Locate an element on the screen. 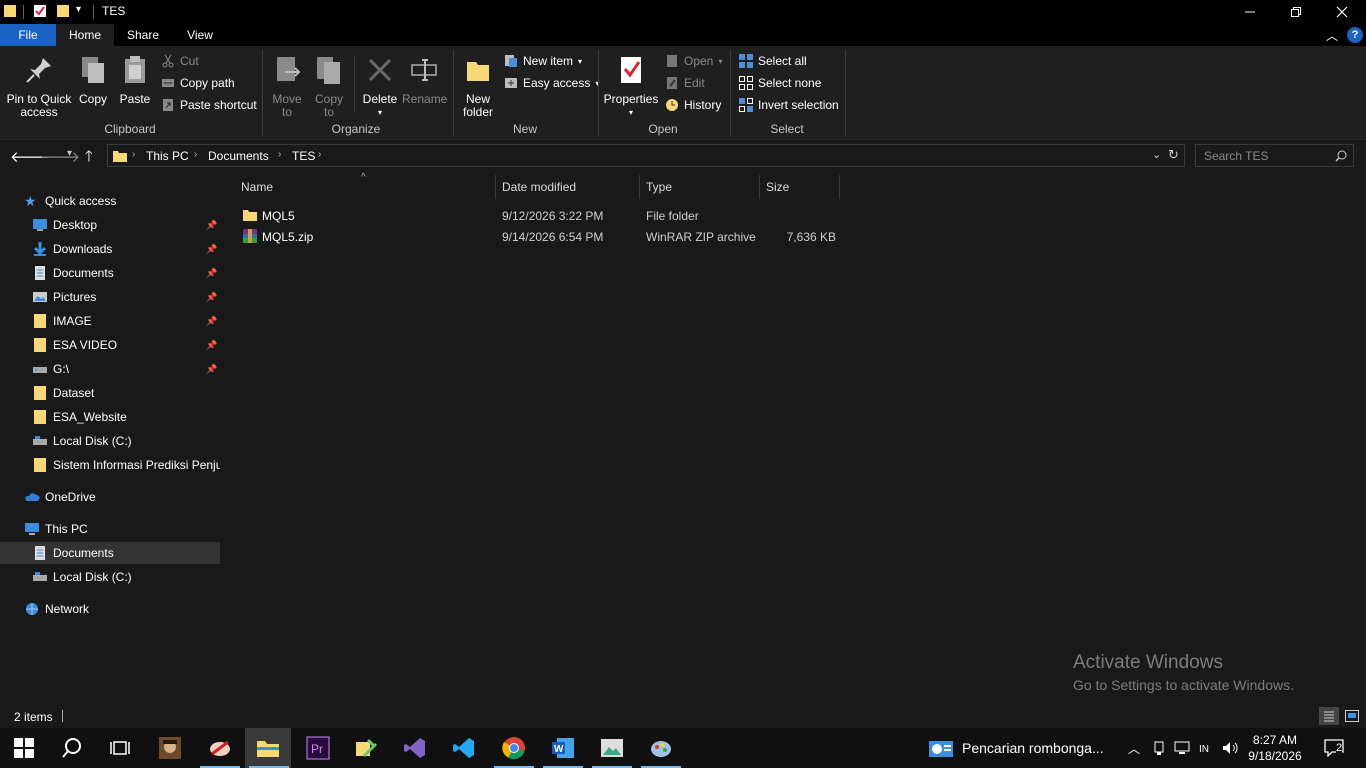 The height and width of the screenshot is (768, 1366). new-item-button: New item ▾ is located at coordinates (543, 61).